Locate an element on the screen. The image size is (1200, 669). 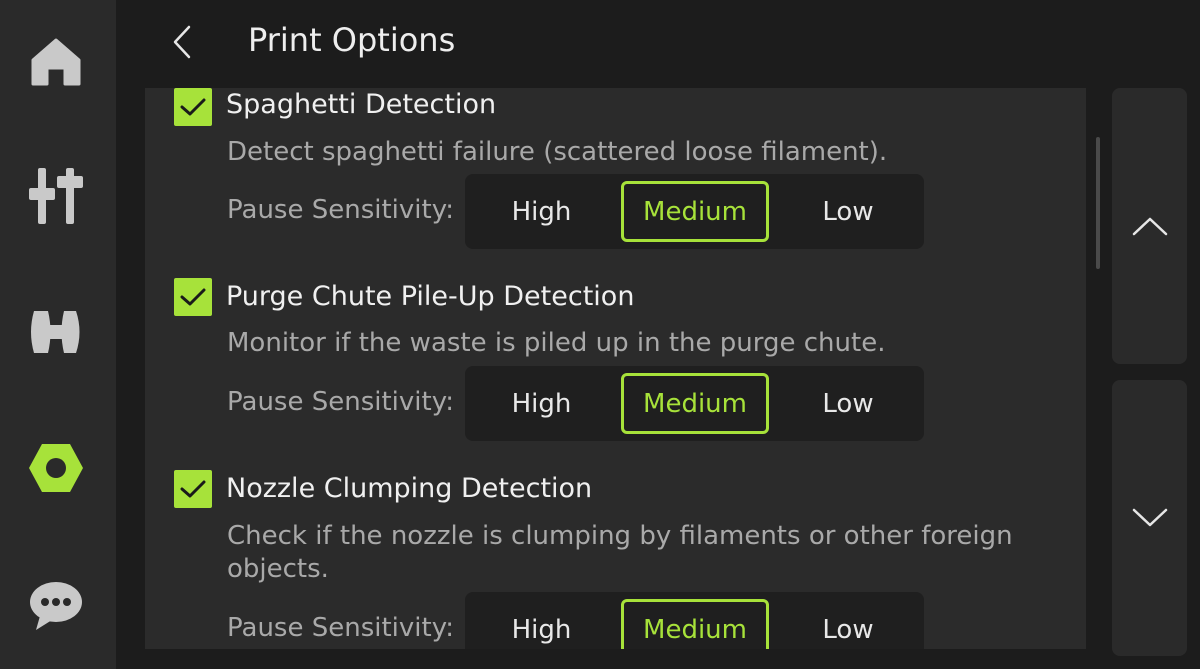
nozzle-clumping-detection-checkbox is located at coordinates (193, 489).